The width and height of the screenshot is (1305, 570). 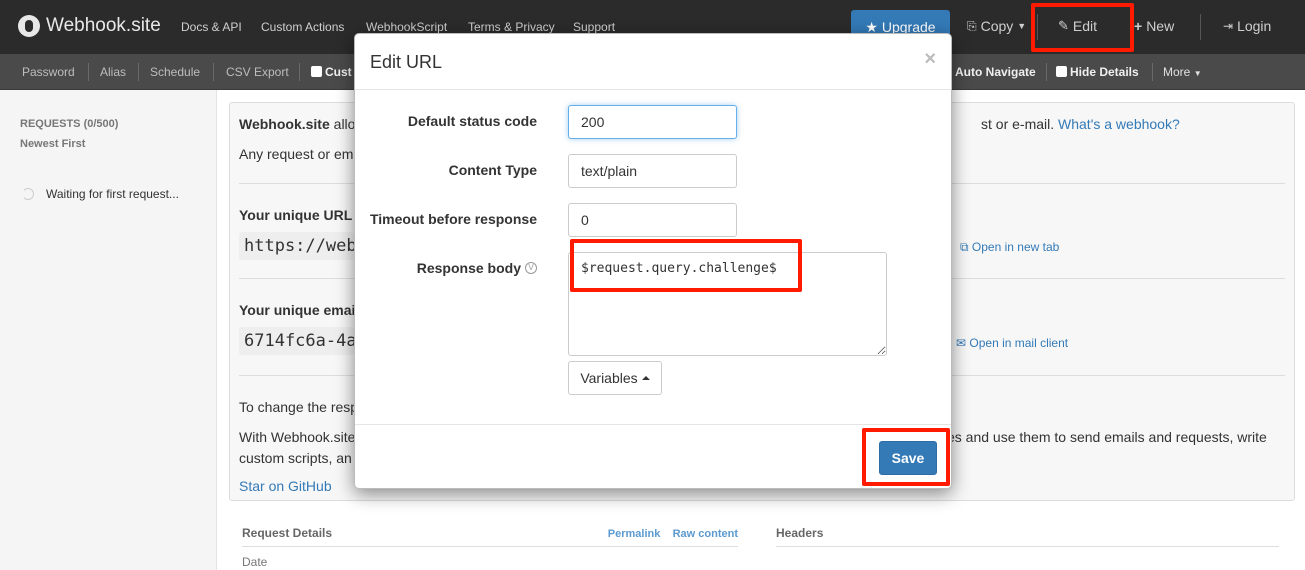 I want to click on response-body-label-row: Response body V, so click(x=477, y=268).